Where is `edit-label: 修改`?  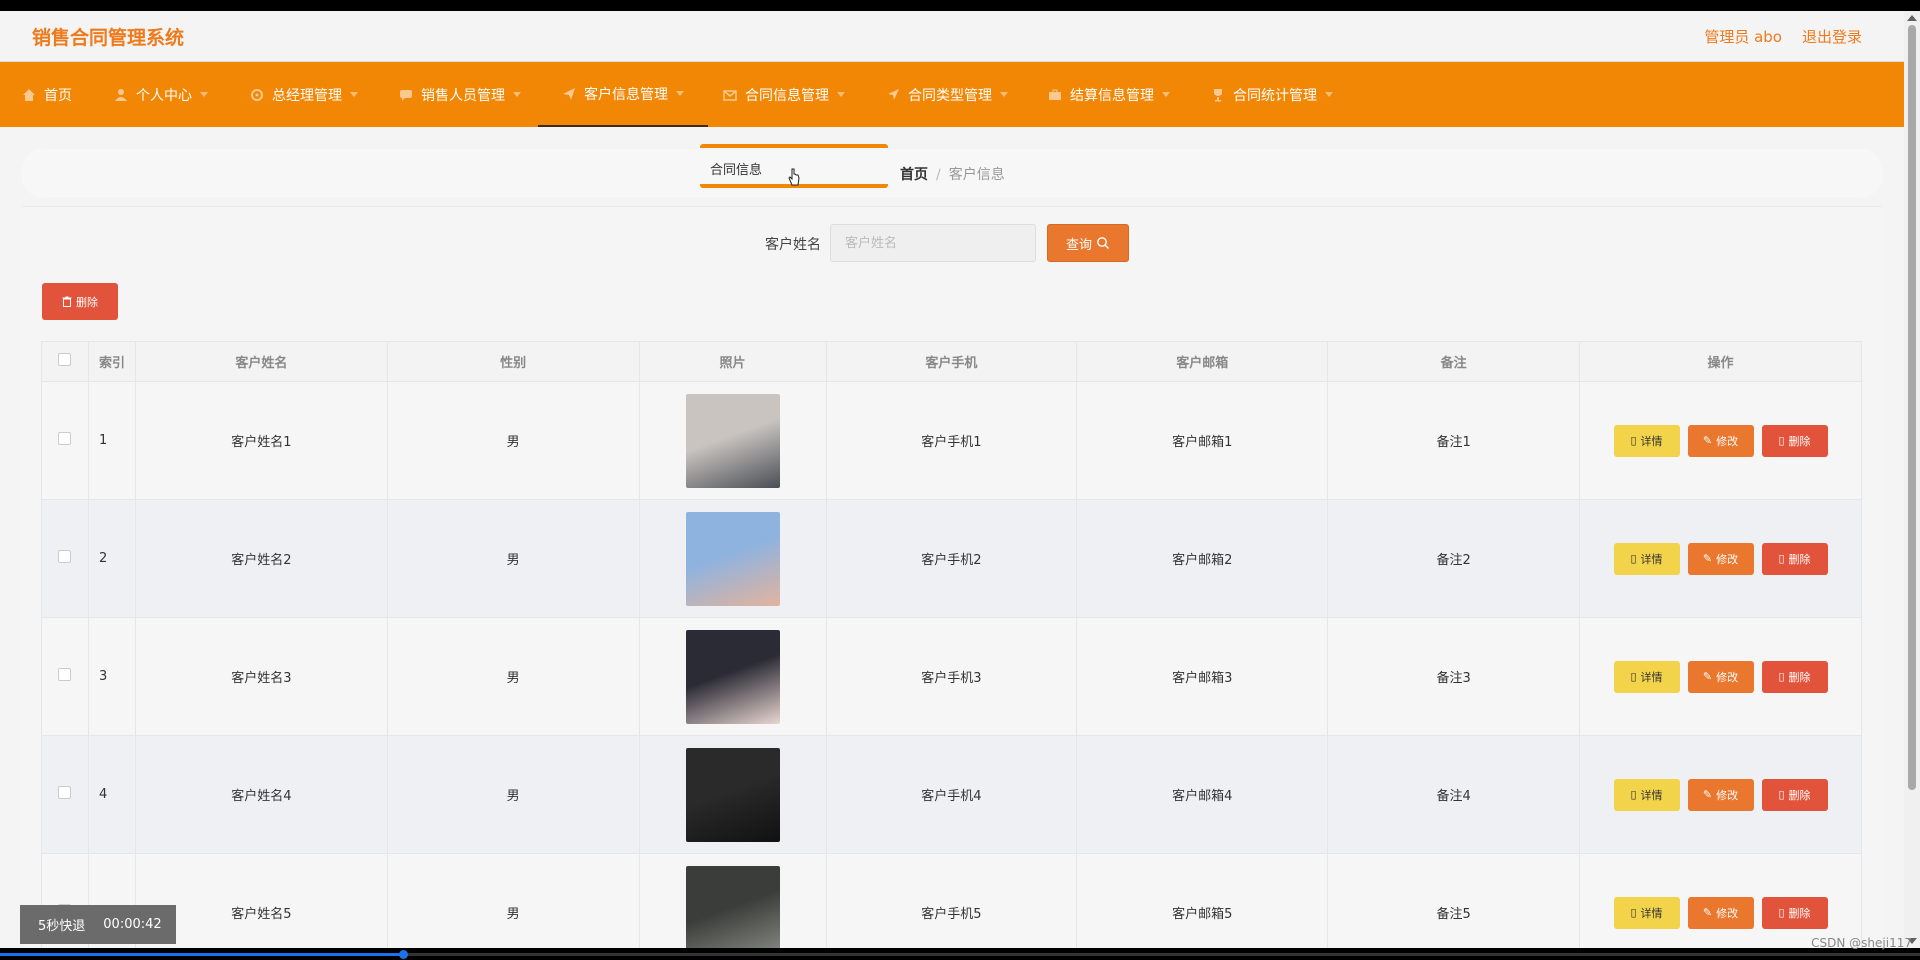
edit-label: 修改 is located at coordinates (1727, 913).